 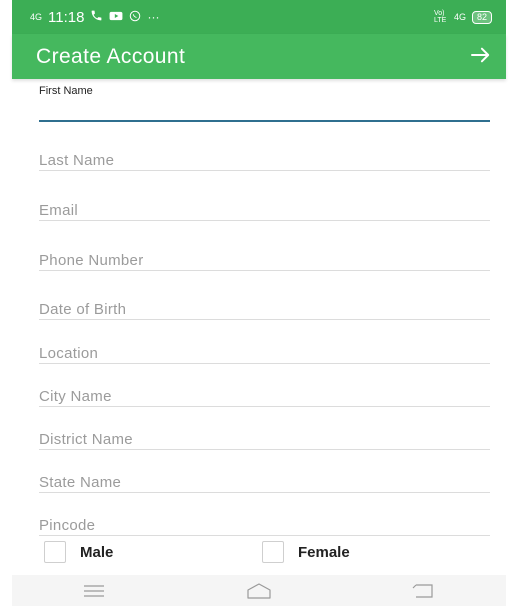 I want to click on dob-underline, so click(x=264, y=319).